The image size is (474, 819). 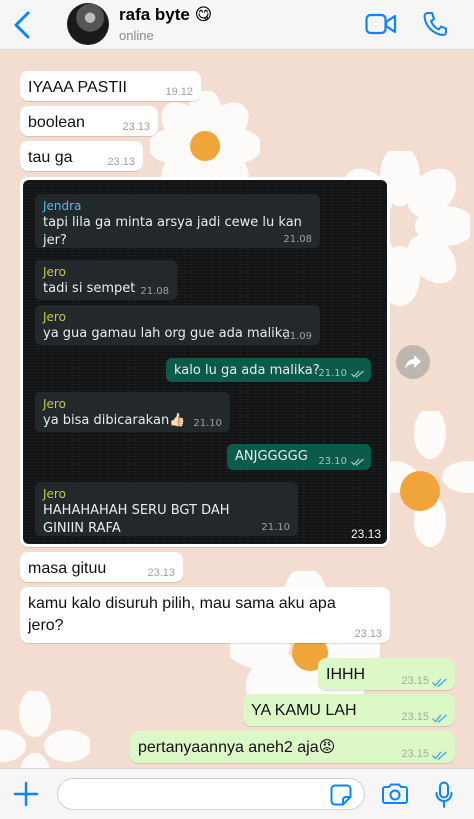 I want to click on input-bar, so click(x=237, y=793).